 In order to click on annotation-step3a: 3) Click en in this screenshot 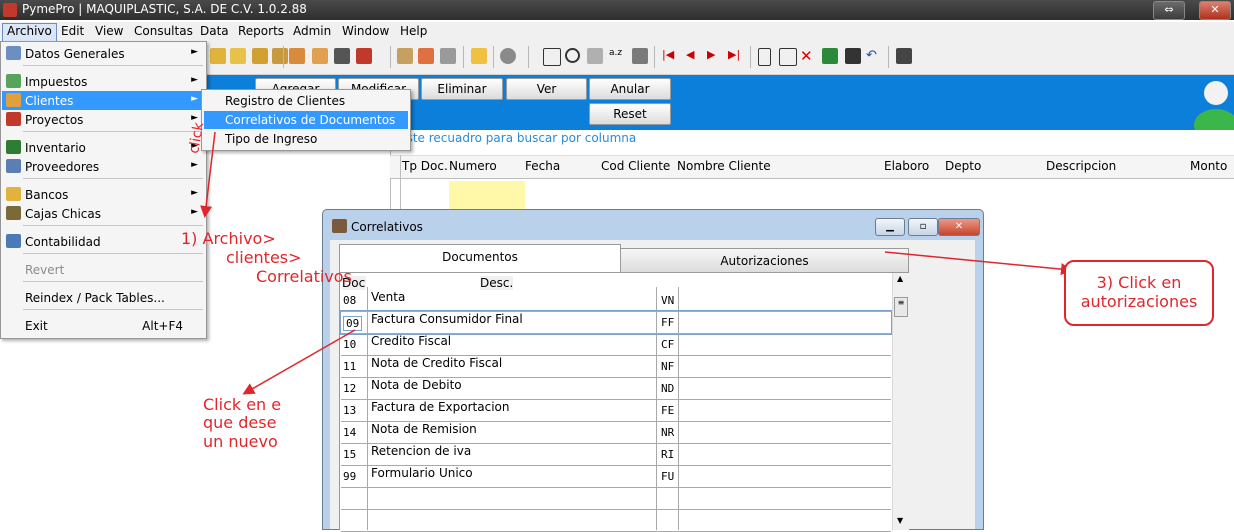, I will do `click(1139, 282)`.